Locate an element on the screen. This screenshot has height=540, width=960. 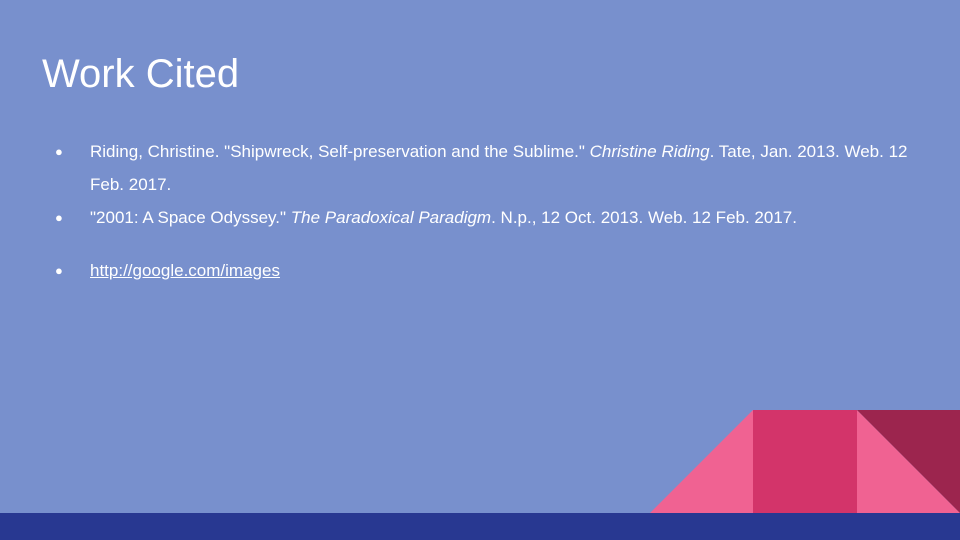
decorative-shapes is located at coordinates (805, 461).